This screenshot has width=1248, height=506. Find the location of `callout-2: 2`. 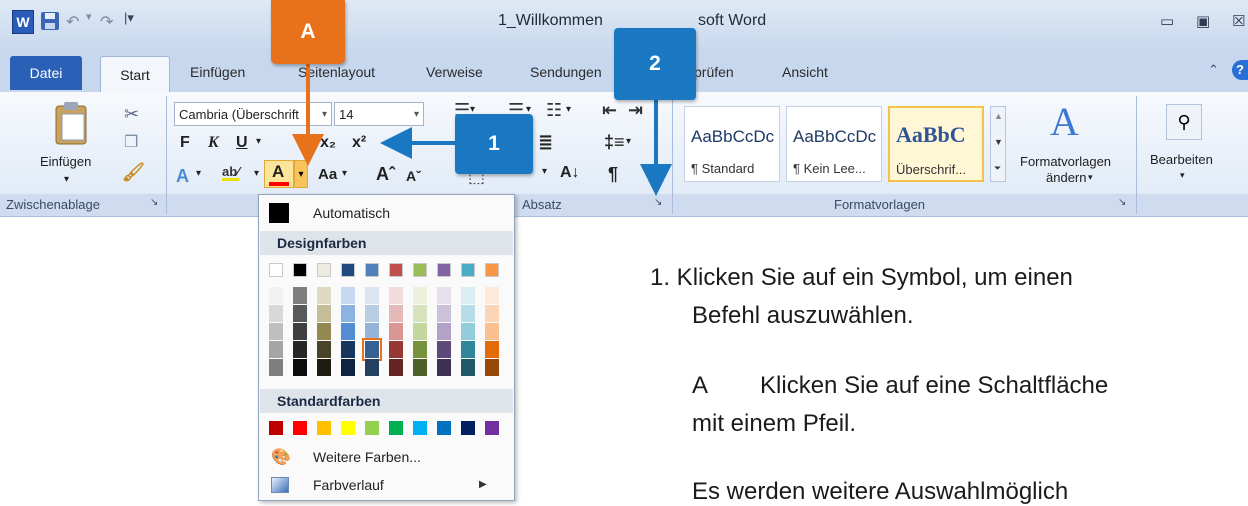

callout-2: 2 is located at coordinates (655, 64).